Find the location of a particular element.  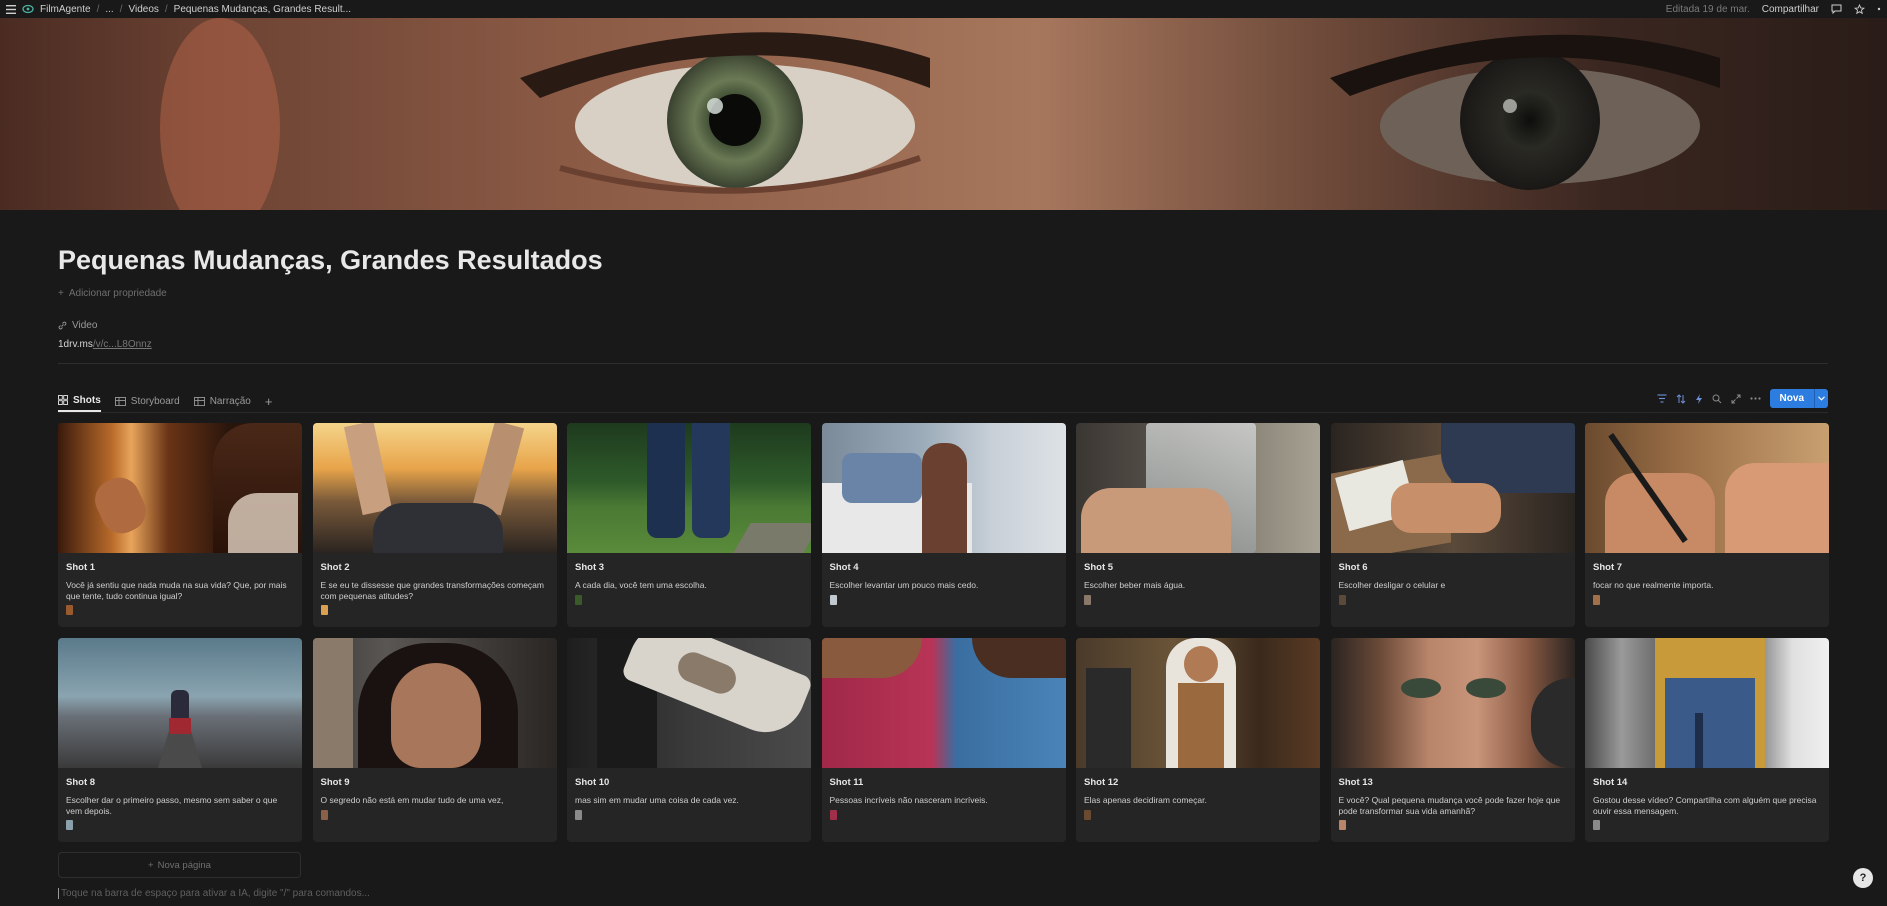

star-icon is located at coordinates (1859, 9).